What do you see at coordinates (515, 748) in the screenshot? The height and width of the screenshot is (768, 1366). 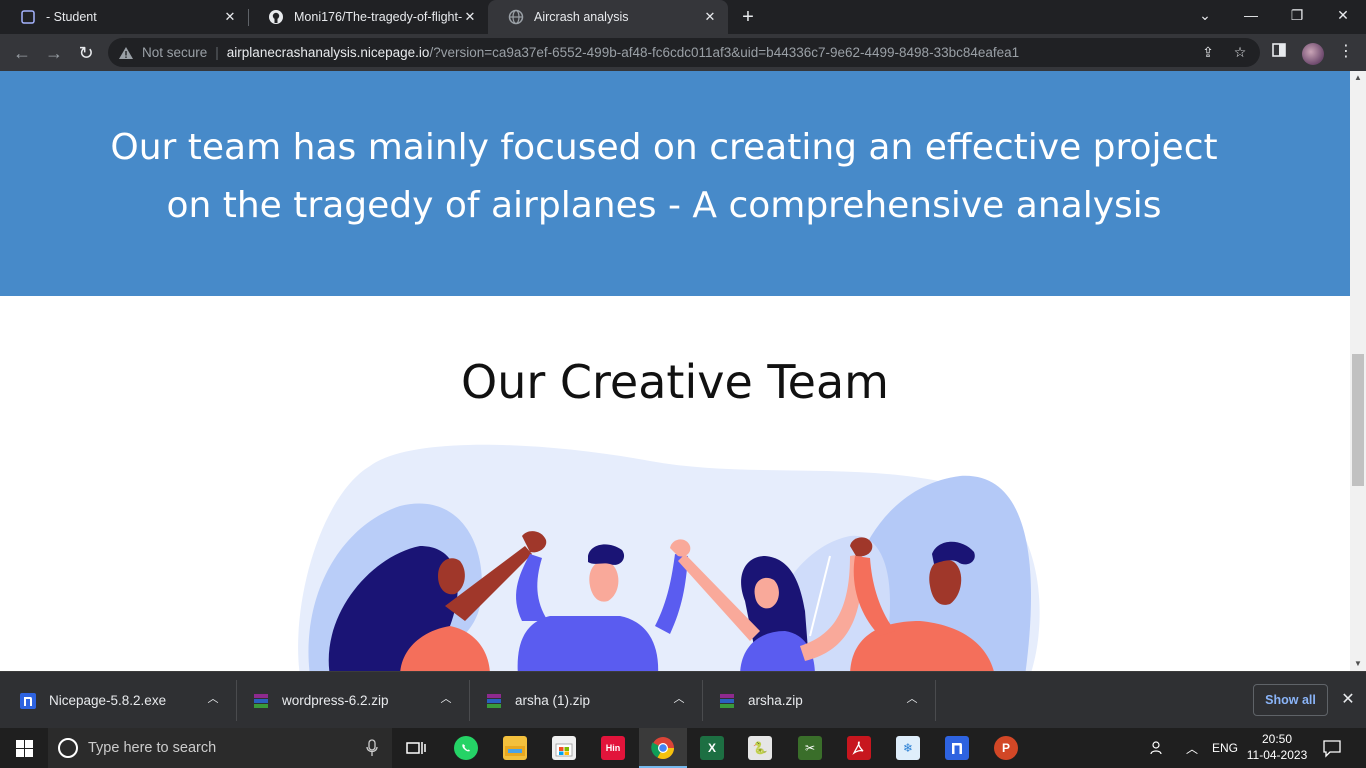 I see `file-explorer-icon` at bounding box center [515, 748].